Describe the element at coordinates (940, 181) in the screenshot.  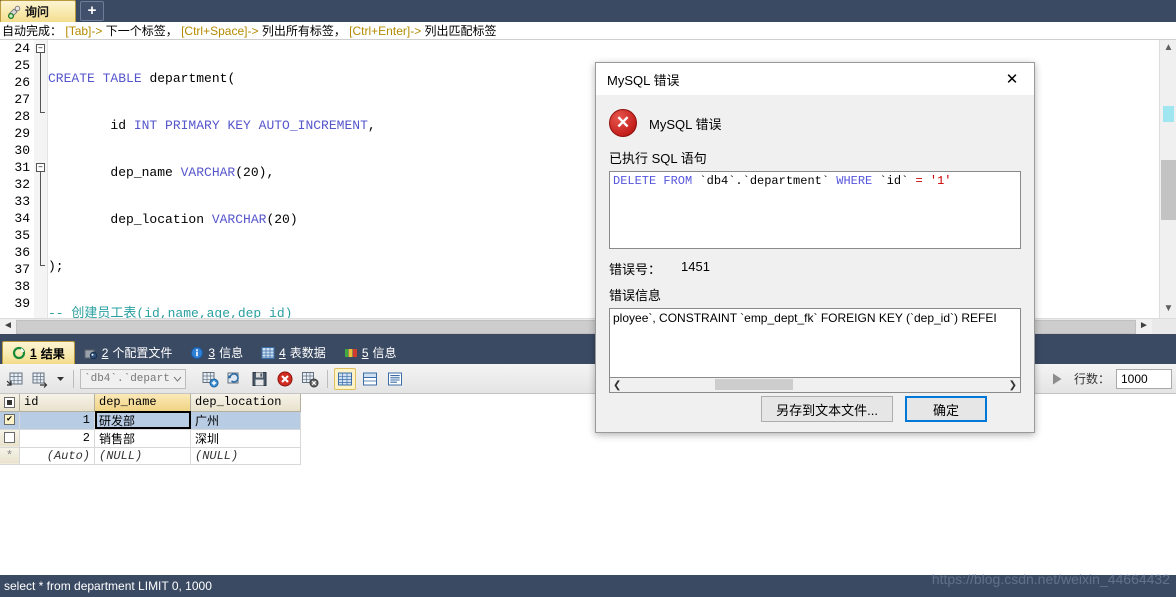
I see `sql-value: '1'` at that location.